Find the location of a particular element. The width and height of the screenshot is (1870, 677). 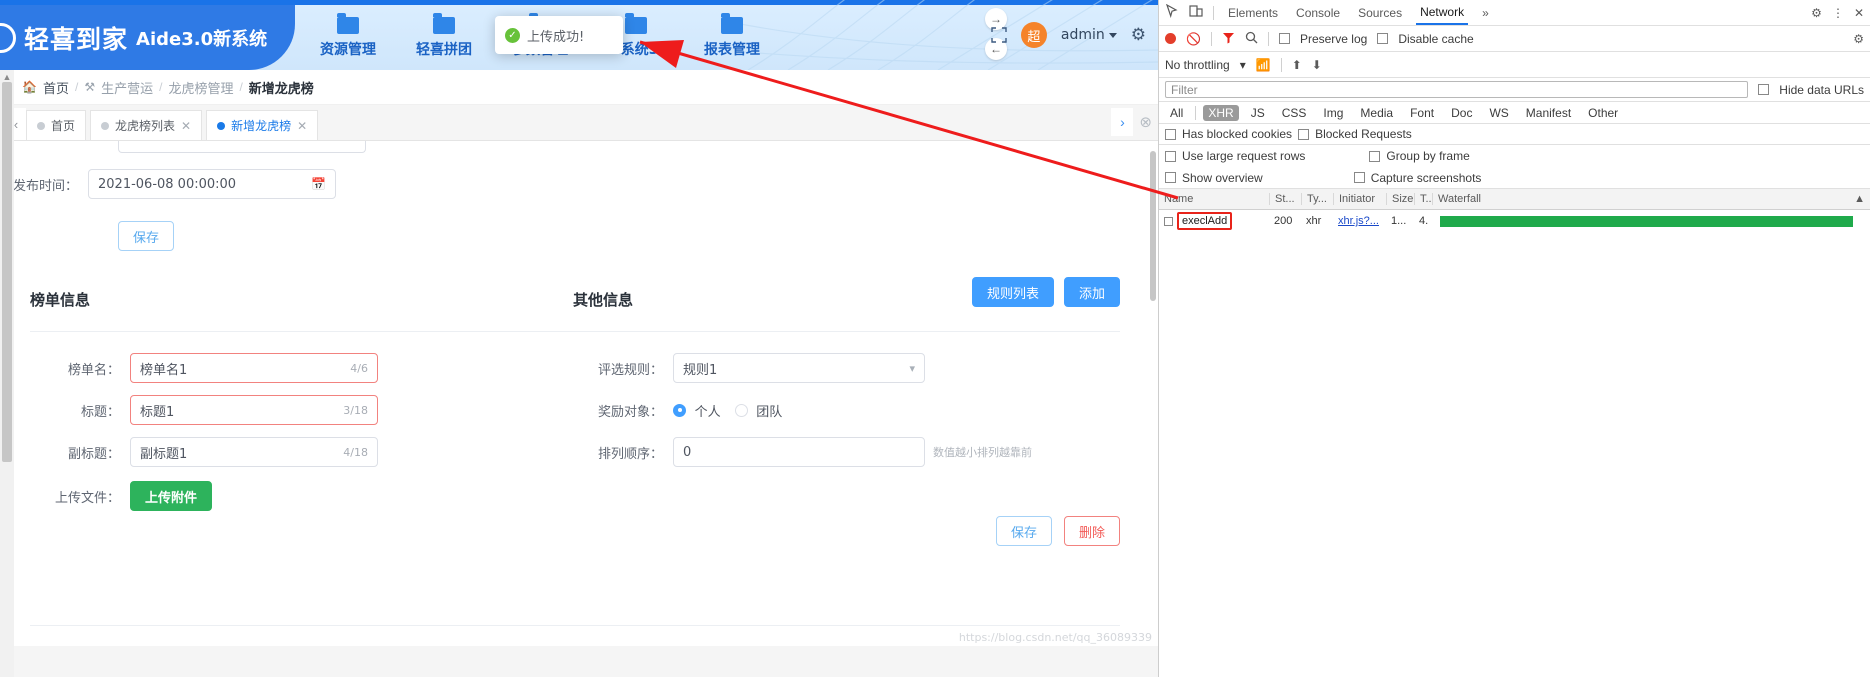

devtools-more-tabs-icon: » is located at coordinates (1485, 13).